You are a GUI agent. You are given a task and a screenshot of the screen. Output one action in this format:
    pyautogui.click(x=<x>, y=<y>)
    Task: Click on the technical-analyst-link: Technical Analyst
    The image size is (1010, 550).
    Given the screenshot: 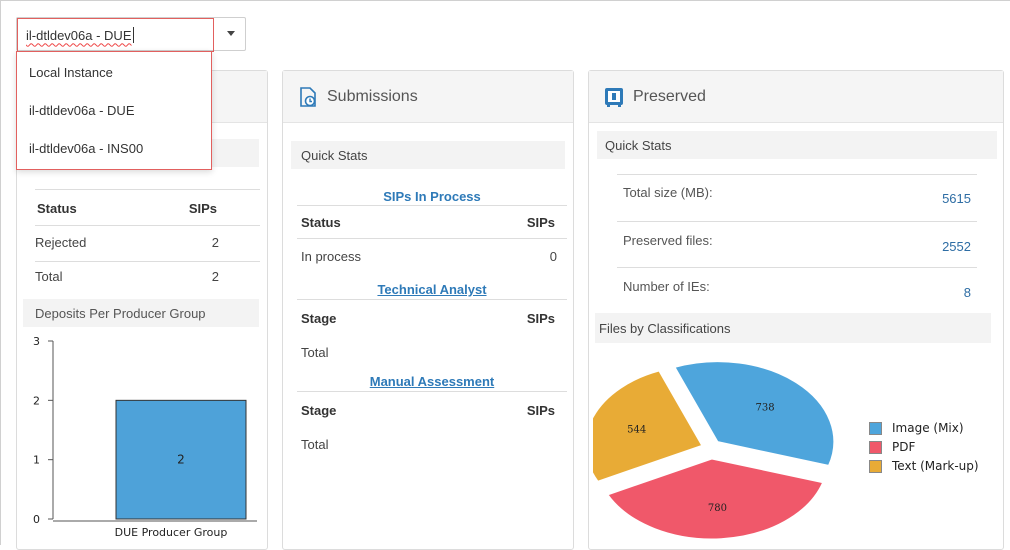 What is the action you would take?
    pyautogui.click(x=432, y=289)
    